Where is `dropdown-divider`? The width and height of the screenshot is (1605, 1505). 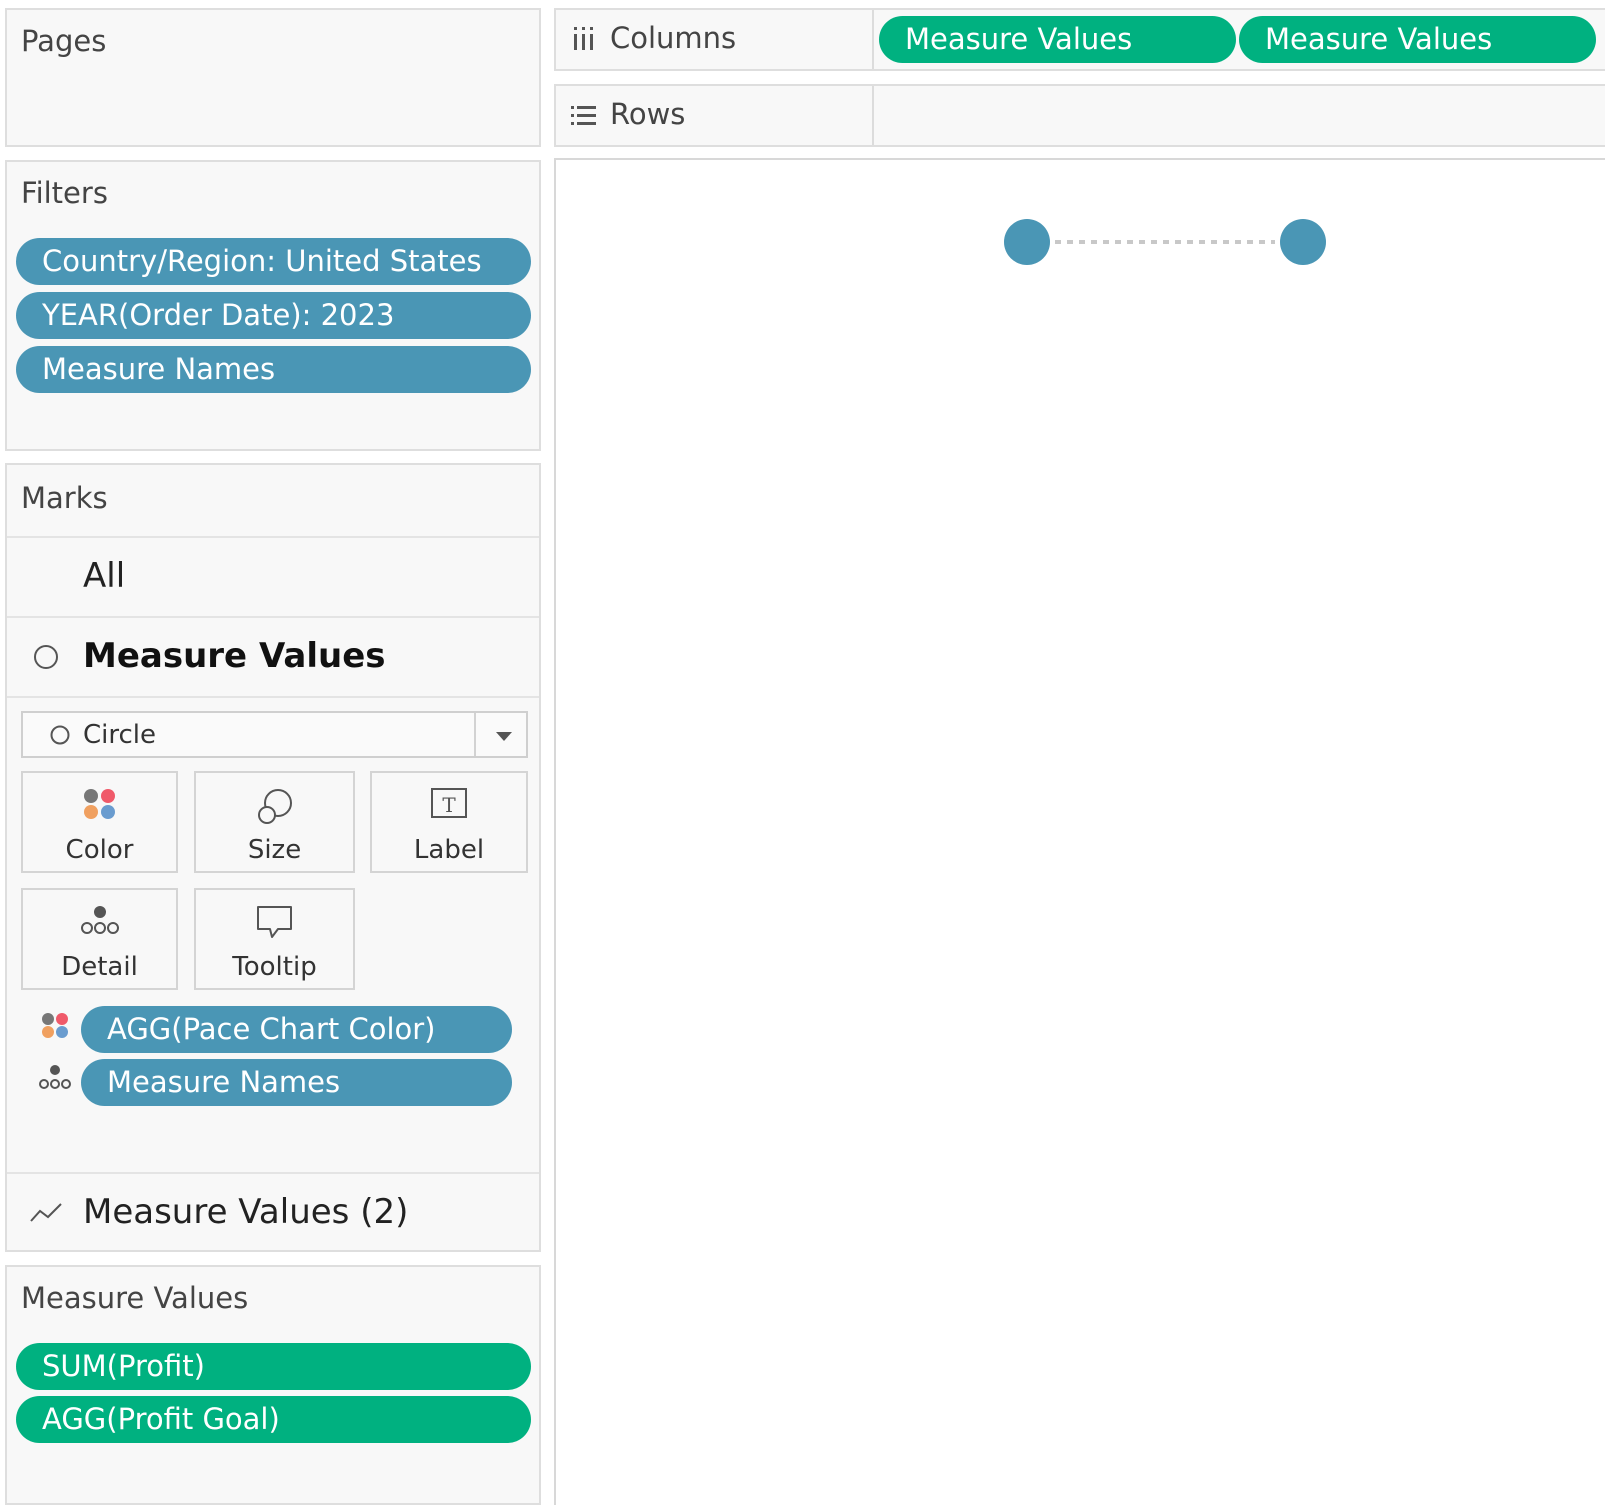
dropdown-divider is located at coordinates (475, 734).